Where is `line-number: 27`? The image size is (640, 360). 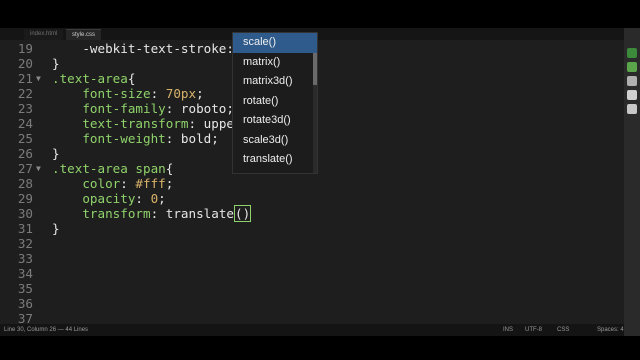
line-number: 27 is located at coordinates (25, 168).